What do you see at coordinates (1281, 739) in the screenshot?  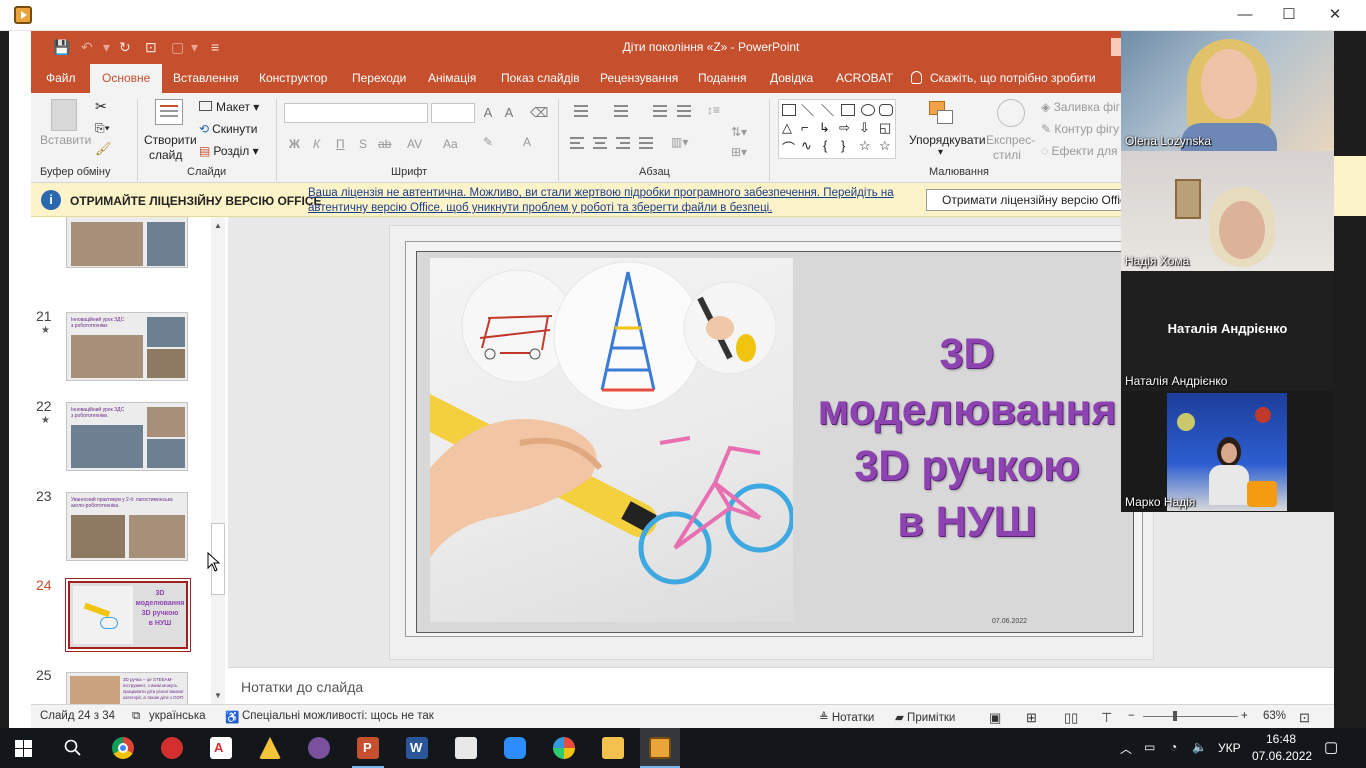 I see `clock-time: 16:48` at bounding box center [1281, 739].